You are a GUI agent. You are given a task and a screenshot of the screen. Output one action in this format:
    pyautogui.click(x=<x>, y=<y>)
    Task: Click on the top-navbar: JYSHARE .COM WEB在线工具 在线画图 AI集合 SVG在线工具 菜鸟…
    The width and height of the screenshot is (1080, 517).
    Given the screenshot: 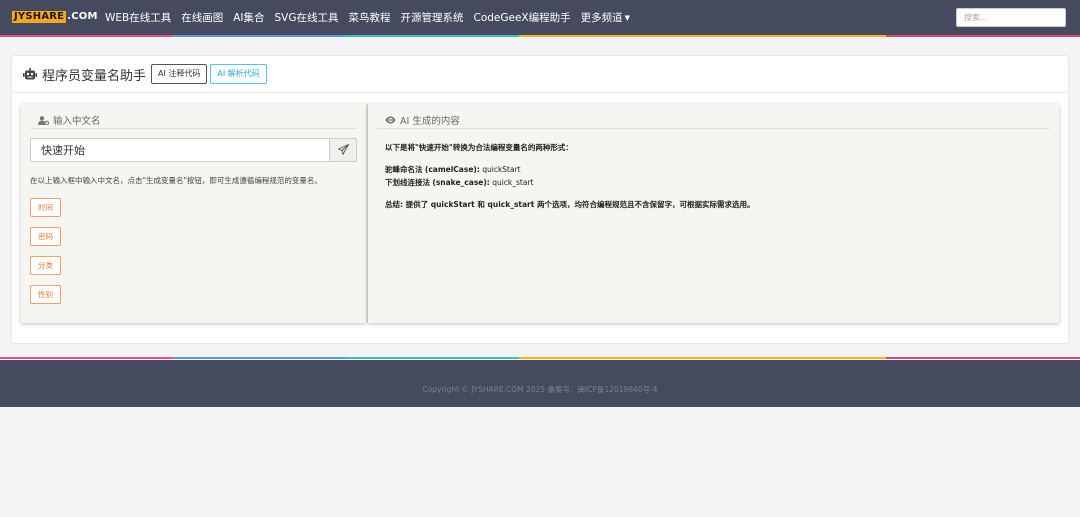 What is the action you would take?
    pyautogui.click(x=540, y=17)
    